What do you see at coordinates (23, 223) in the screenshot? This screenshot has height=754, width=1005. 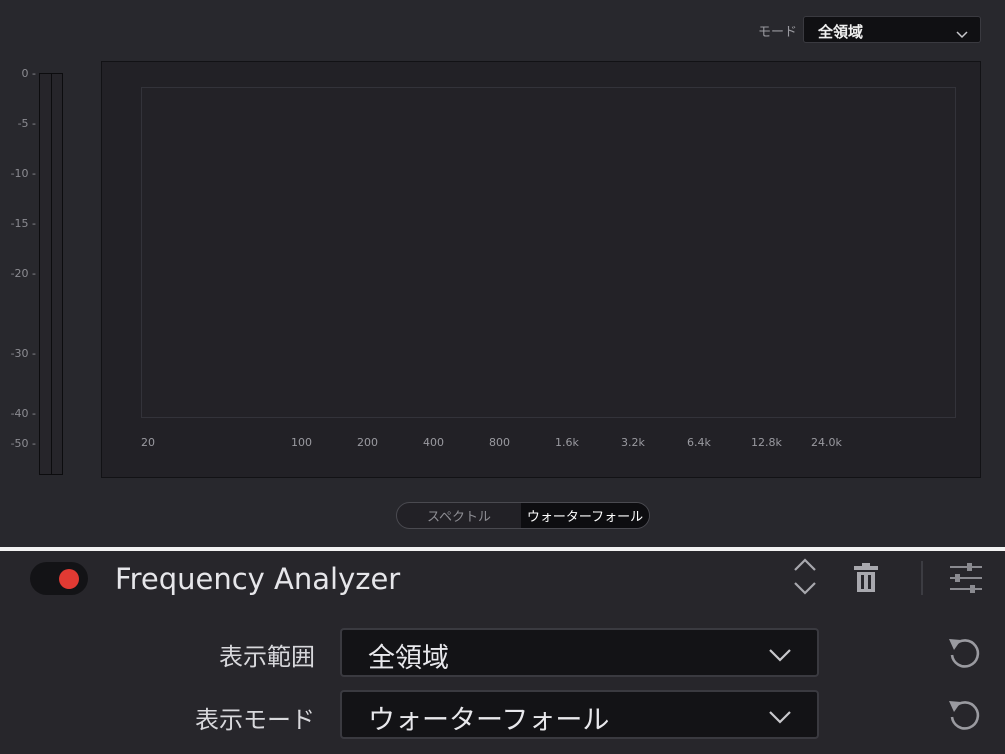 I see `db-tick: -15 -` at bounding box center [23, 223].